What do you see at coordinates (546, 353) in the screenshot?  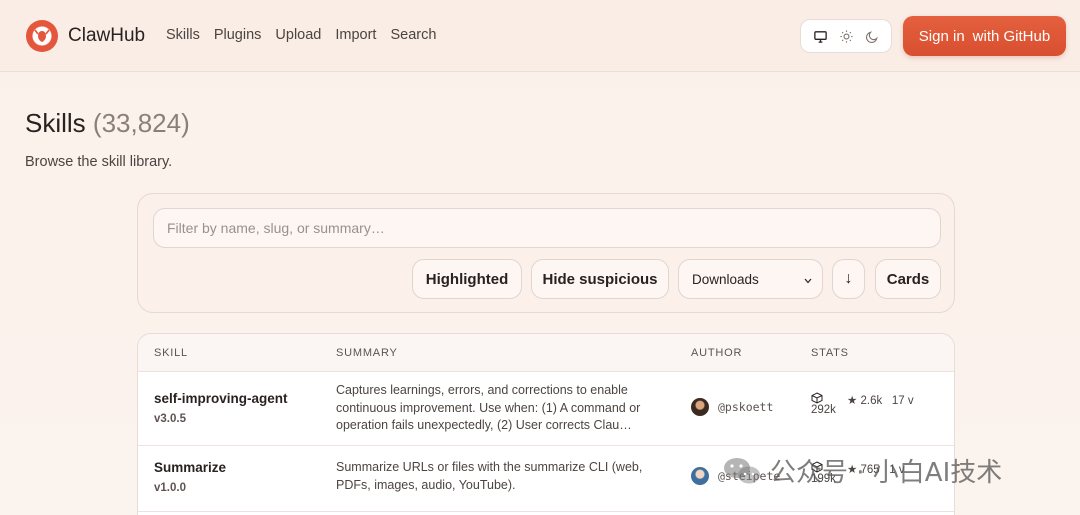 I see `table-header: SKILL SUMMARY AUTHOR STATS` at bounding box center [546, 353].